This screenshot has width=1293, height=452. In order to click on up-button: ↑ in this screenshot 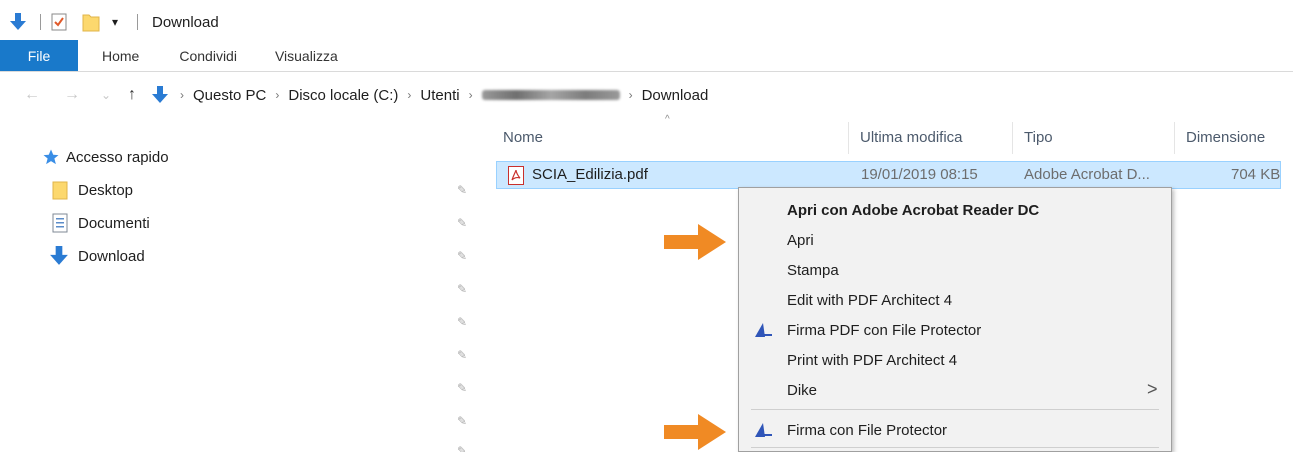, I will do `click(132, 95)`.